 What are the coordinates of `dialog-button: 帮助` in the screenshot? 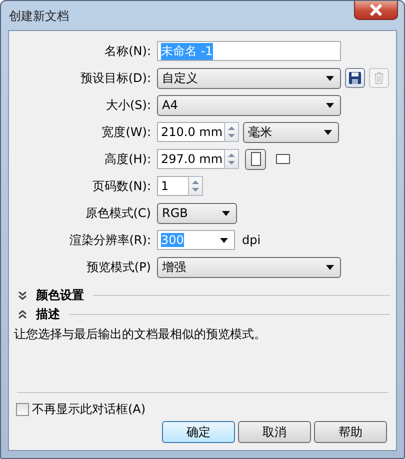 It's located at (350, 432).